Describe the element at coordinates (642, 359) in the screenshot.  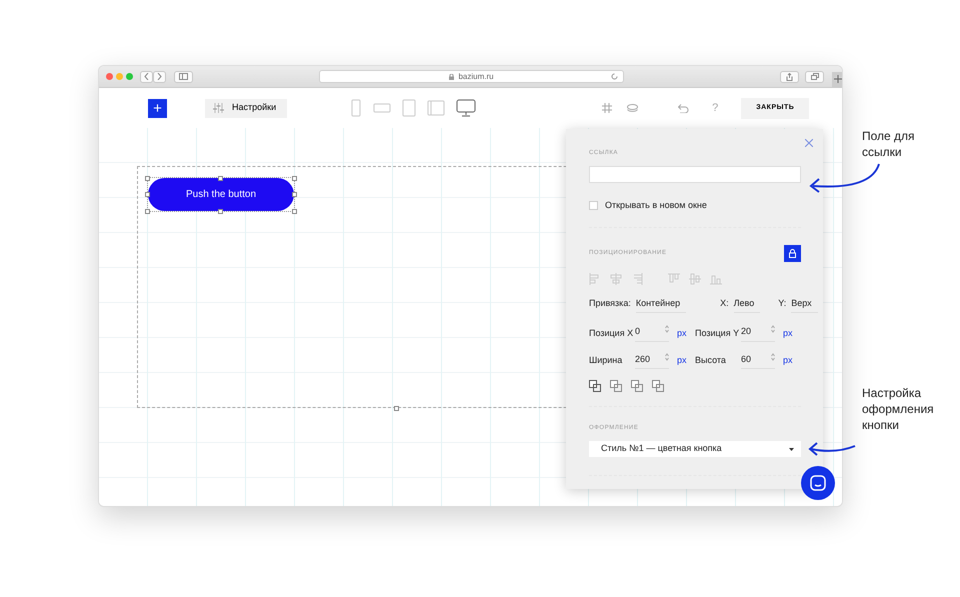
I see `field-value: 260` at that location.